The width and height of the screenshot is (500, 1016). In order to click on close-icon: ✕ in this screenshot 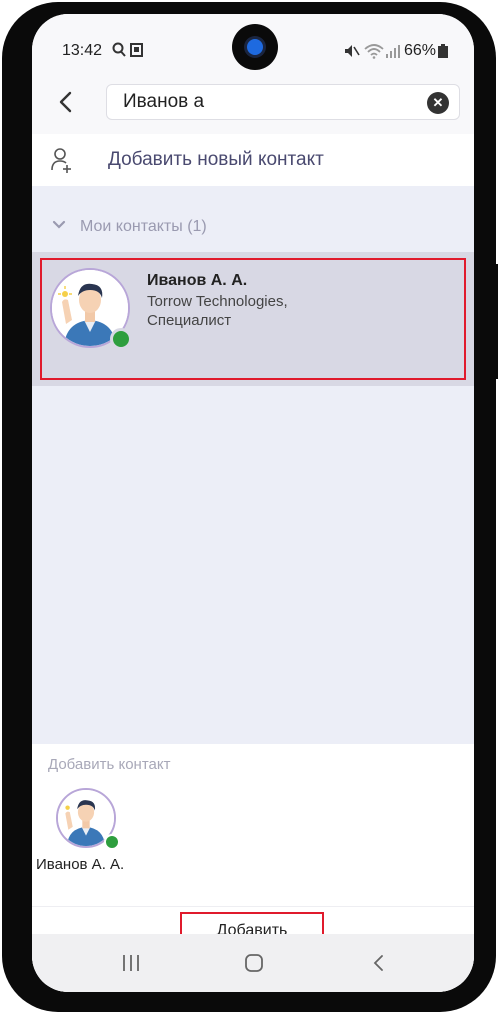, I will do `click(438, 102)`.